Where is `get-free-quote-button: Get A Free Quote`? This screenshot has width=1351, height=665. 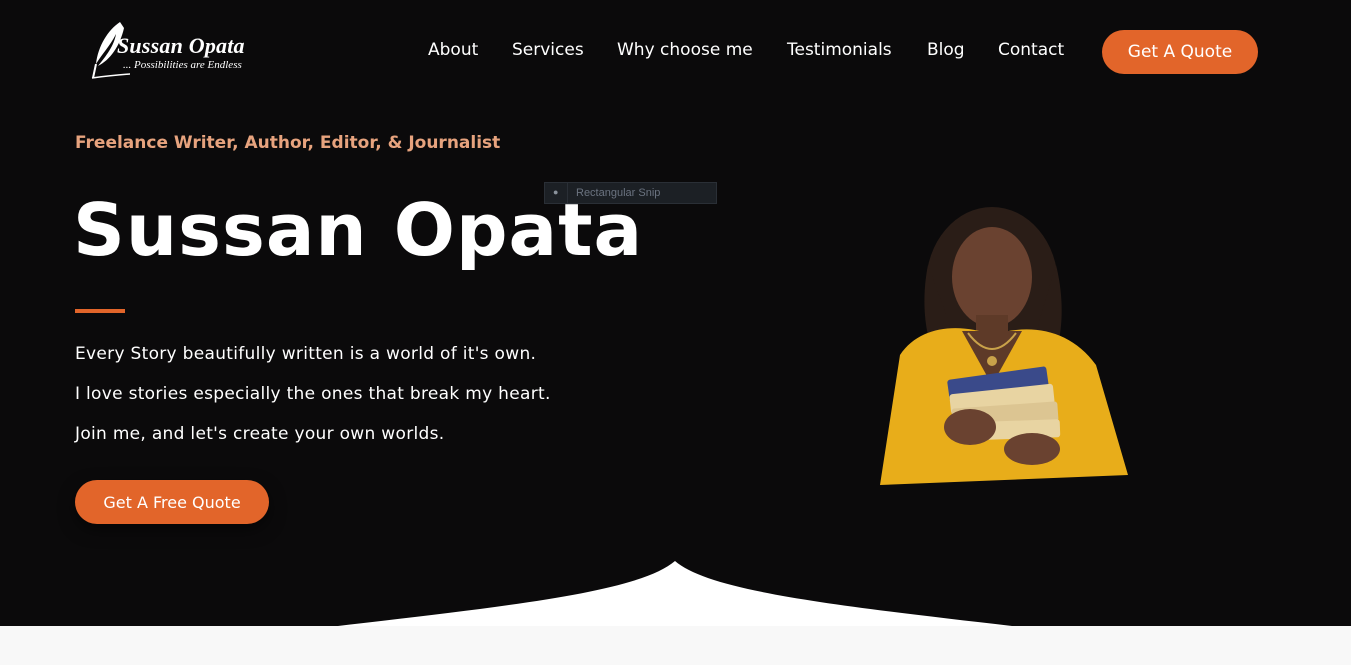 get-free-quote-button: Get A Free Quote is located at coordinates (172, 502).